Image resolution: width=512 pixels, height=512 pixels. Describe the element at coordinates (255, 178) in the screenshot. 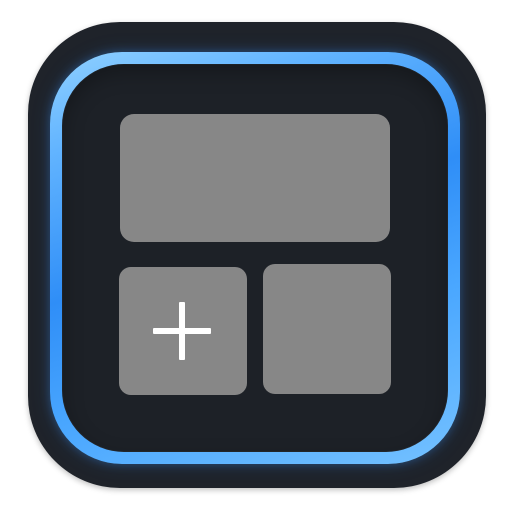

I see `top-widget-card` at that location.